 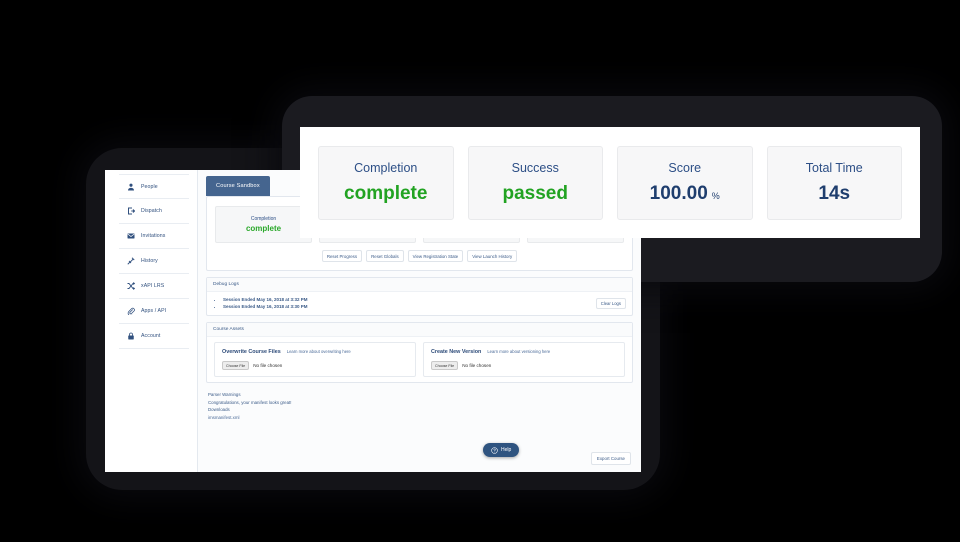 What do you see at coordinates (424, 307) in the screenshot?
I see `list-item: Session Ended May 16, 2018 at 3:30 PM` at bounding box center [424, 307].